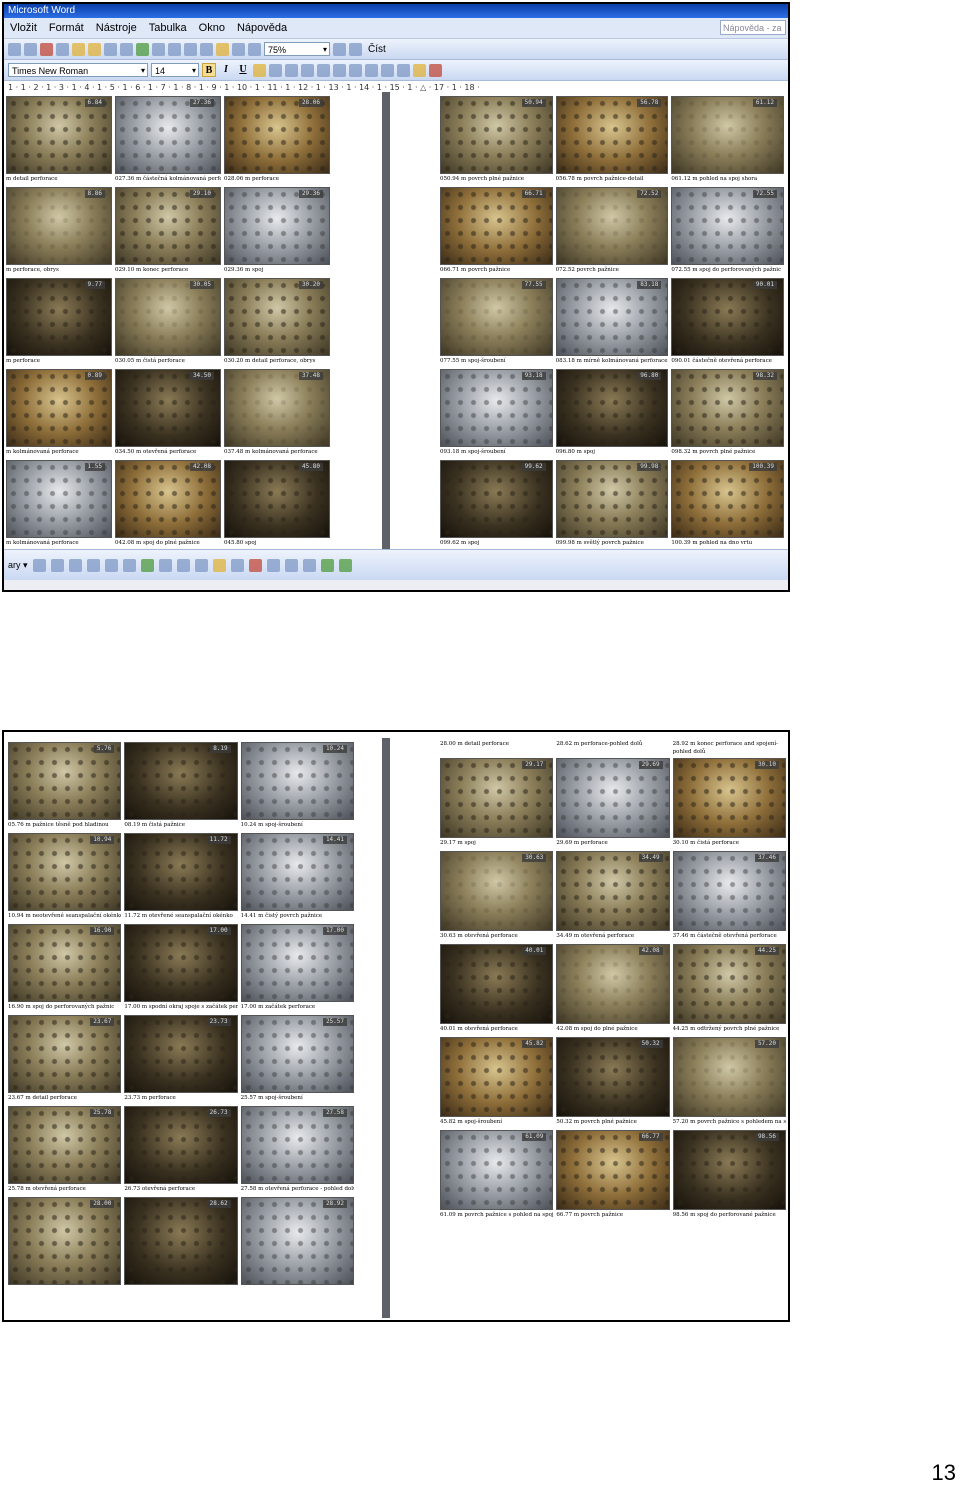  I want to click on undo-icon, so click(110, 49).